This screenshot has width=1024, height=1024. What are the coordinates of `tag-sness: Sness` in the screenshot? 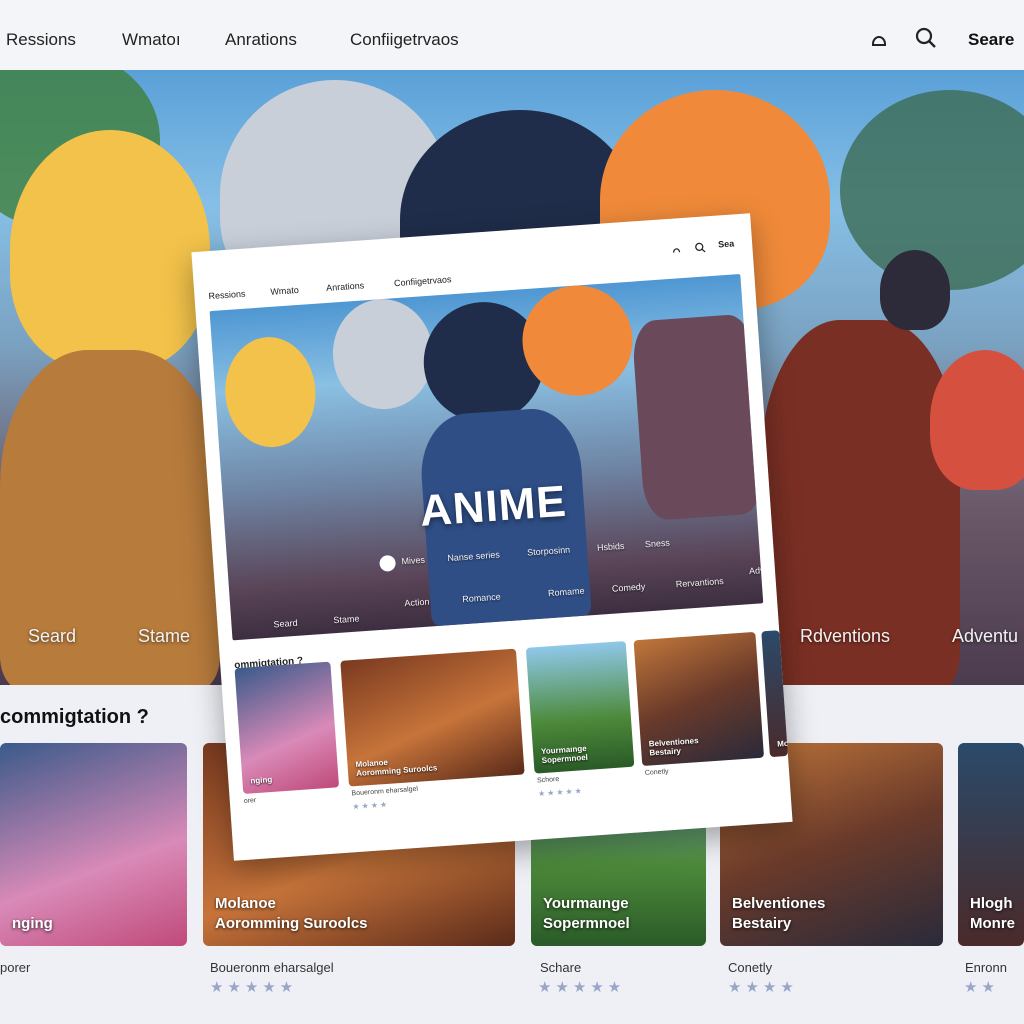 It's located at (658, 544).